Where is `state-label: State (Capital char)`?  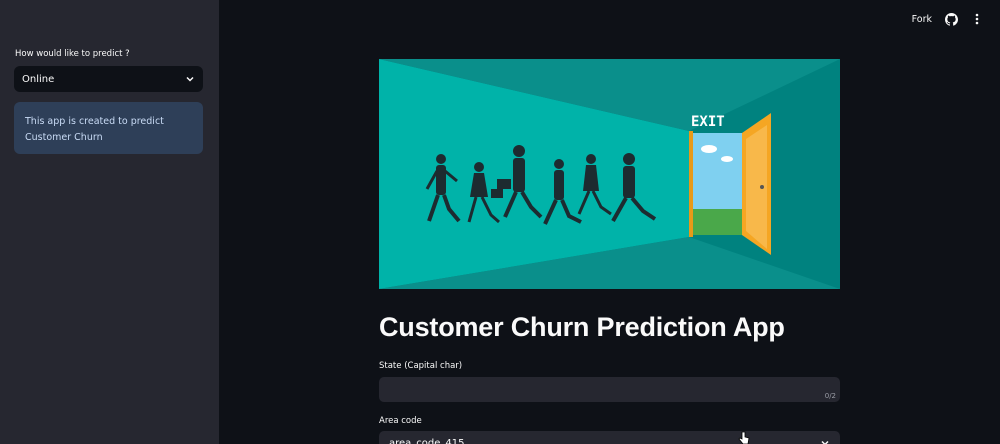 state-label: State (Capital char) is located at coordinates (421, 366).